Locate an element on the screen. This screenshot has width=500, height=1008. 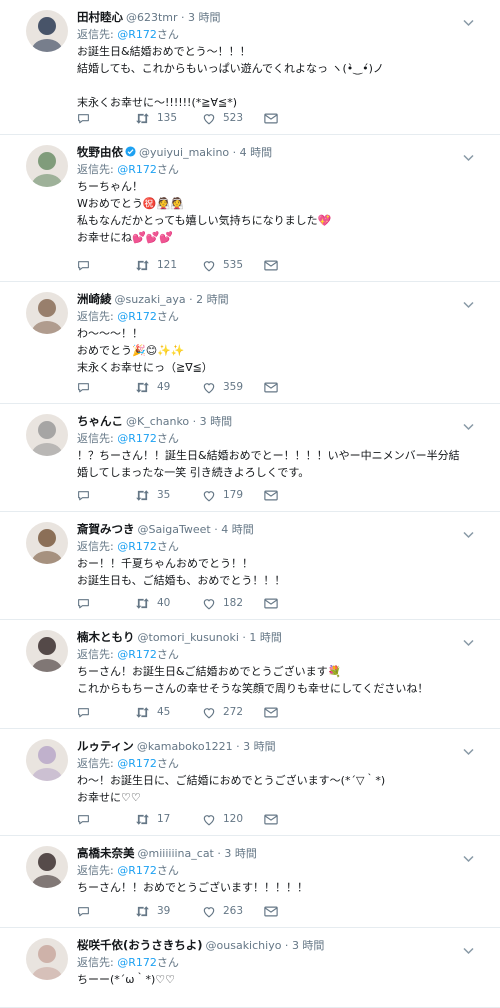
tweet-header: ルゥティン @kamaboko1221 · 3 時間 is located at coordinates (273, 746).